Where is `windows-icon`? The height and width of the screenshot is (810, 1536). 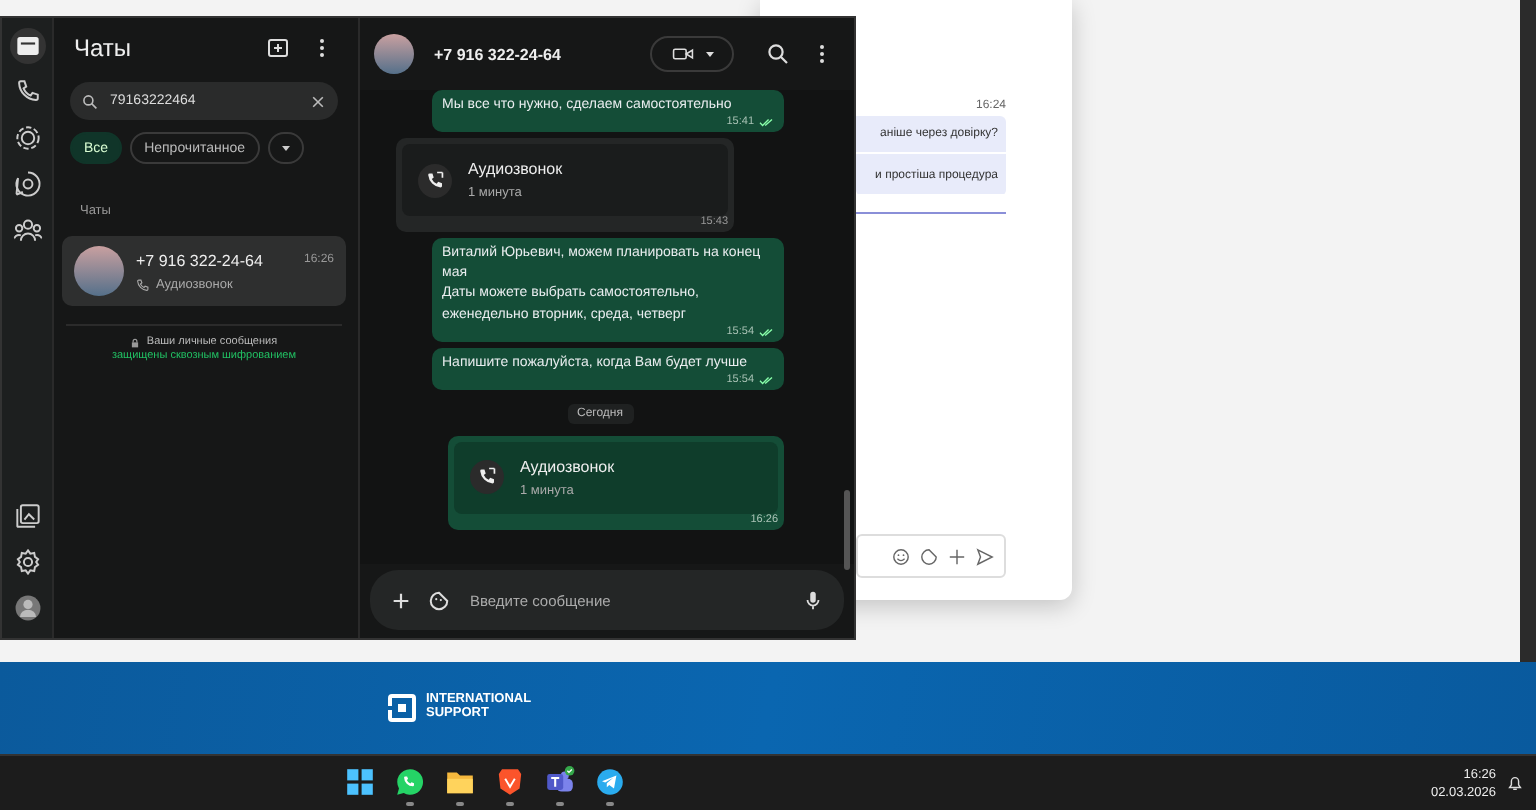
windows-icon is located at coordinates (360, 782).